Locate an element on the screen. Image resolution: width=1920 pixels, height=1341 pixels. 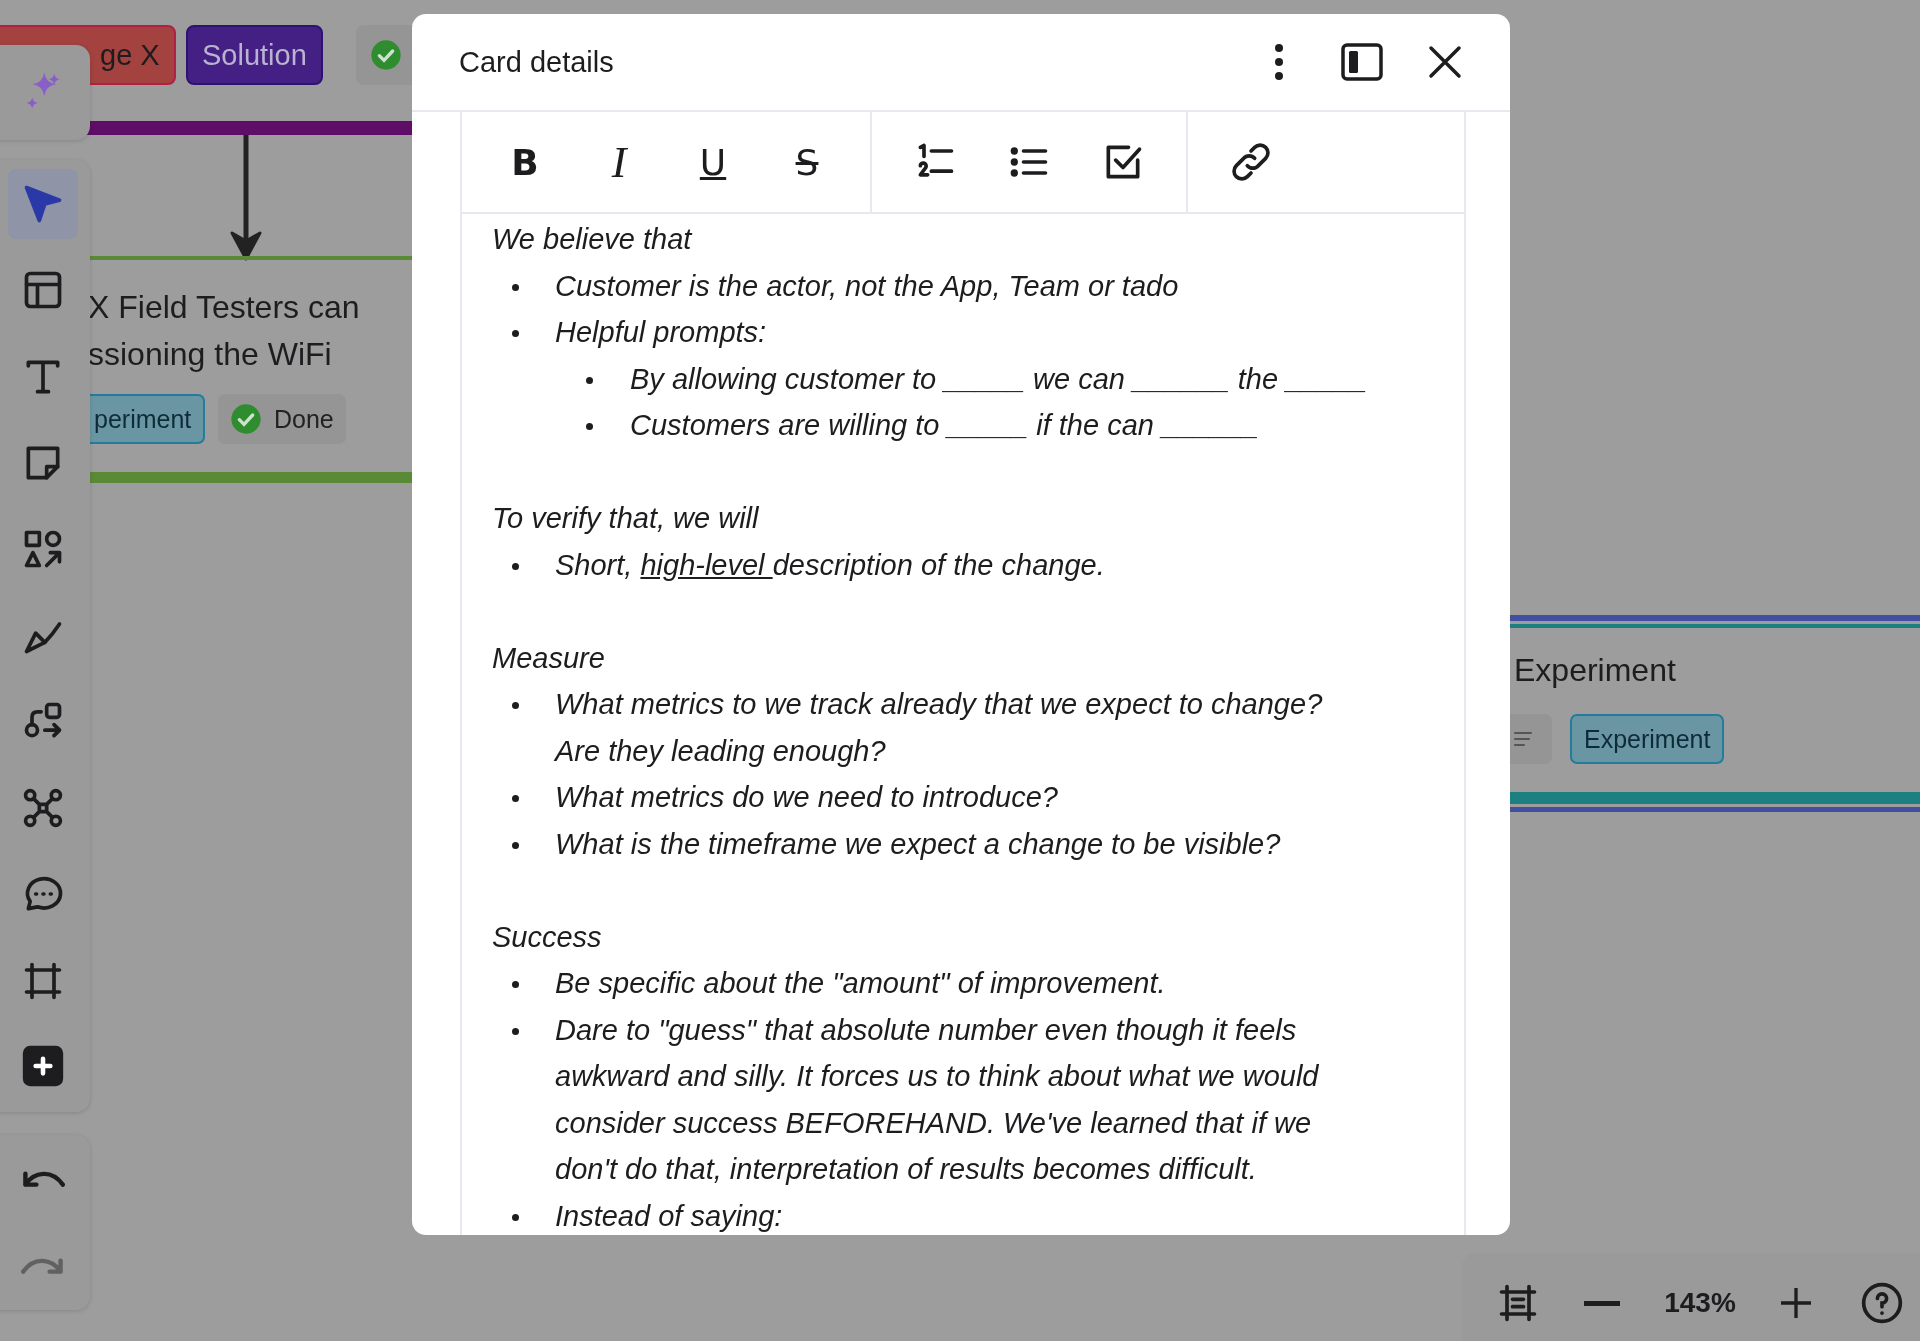
paragraph-text: Measure is located at coordinates (549, 658).